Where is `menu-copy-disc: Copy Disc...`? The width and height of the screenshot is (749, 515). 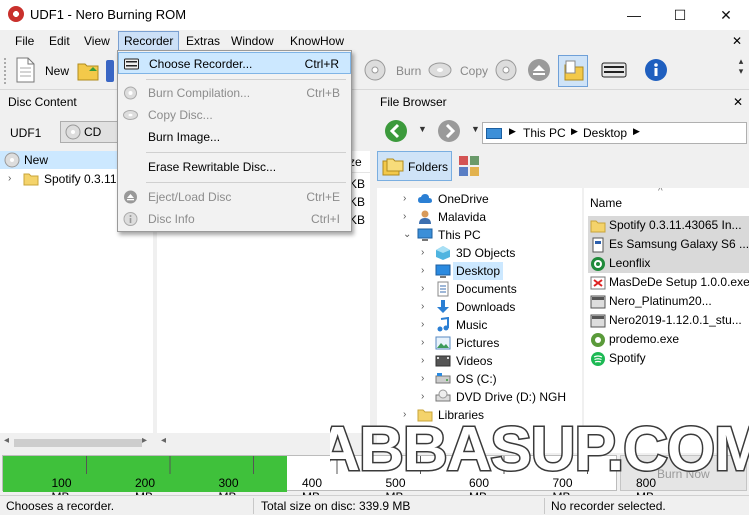
menu-copy-disc: Copy Disc... is located at coordinates (234, 115).